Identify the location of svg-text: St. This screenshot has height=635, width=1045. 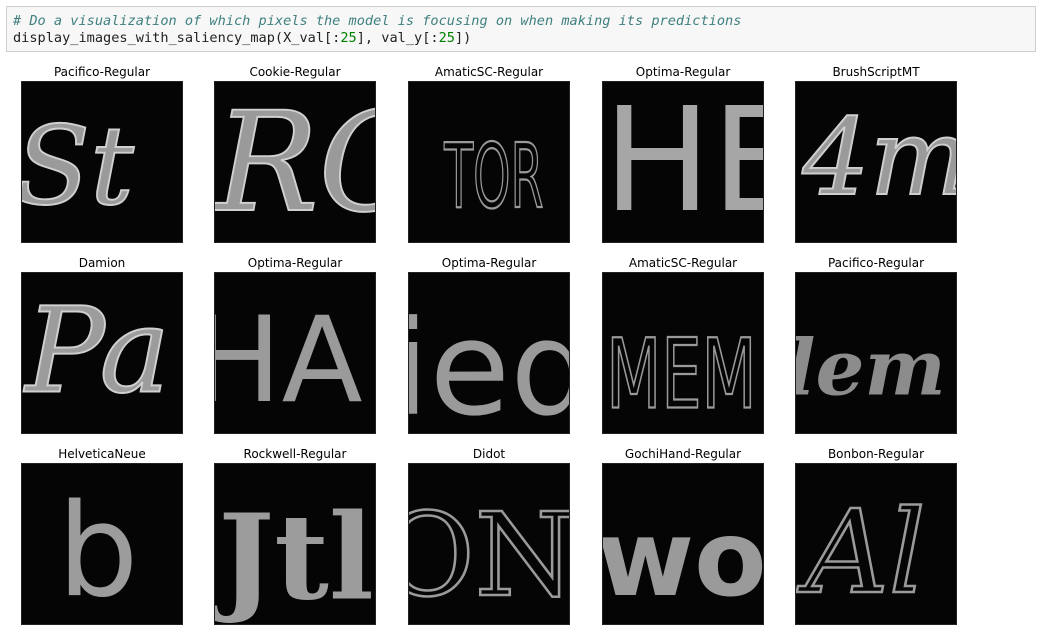
(78, 166).